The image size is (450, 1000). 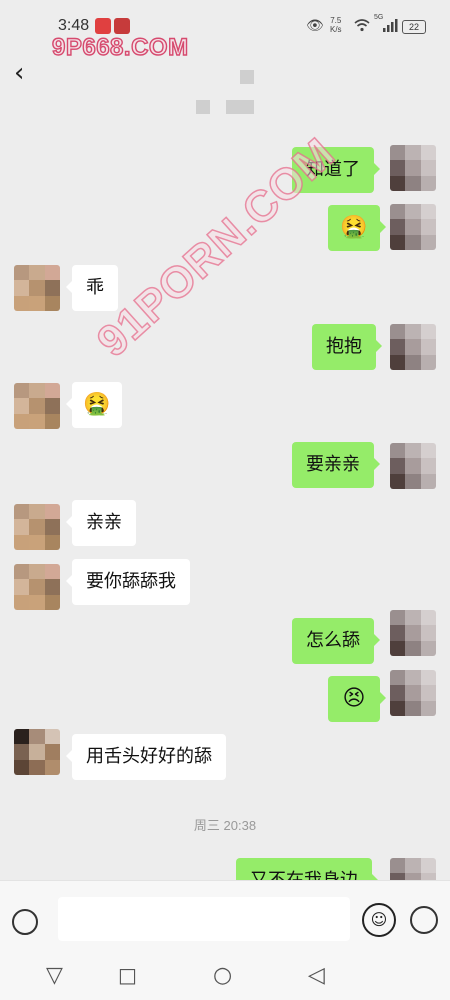 I want to click on watermark-top: 9P668.COM, so click(x=120, y=47).